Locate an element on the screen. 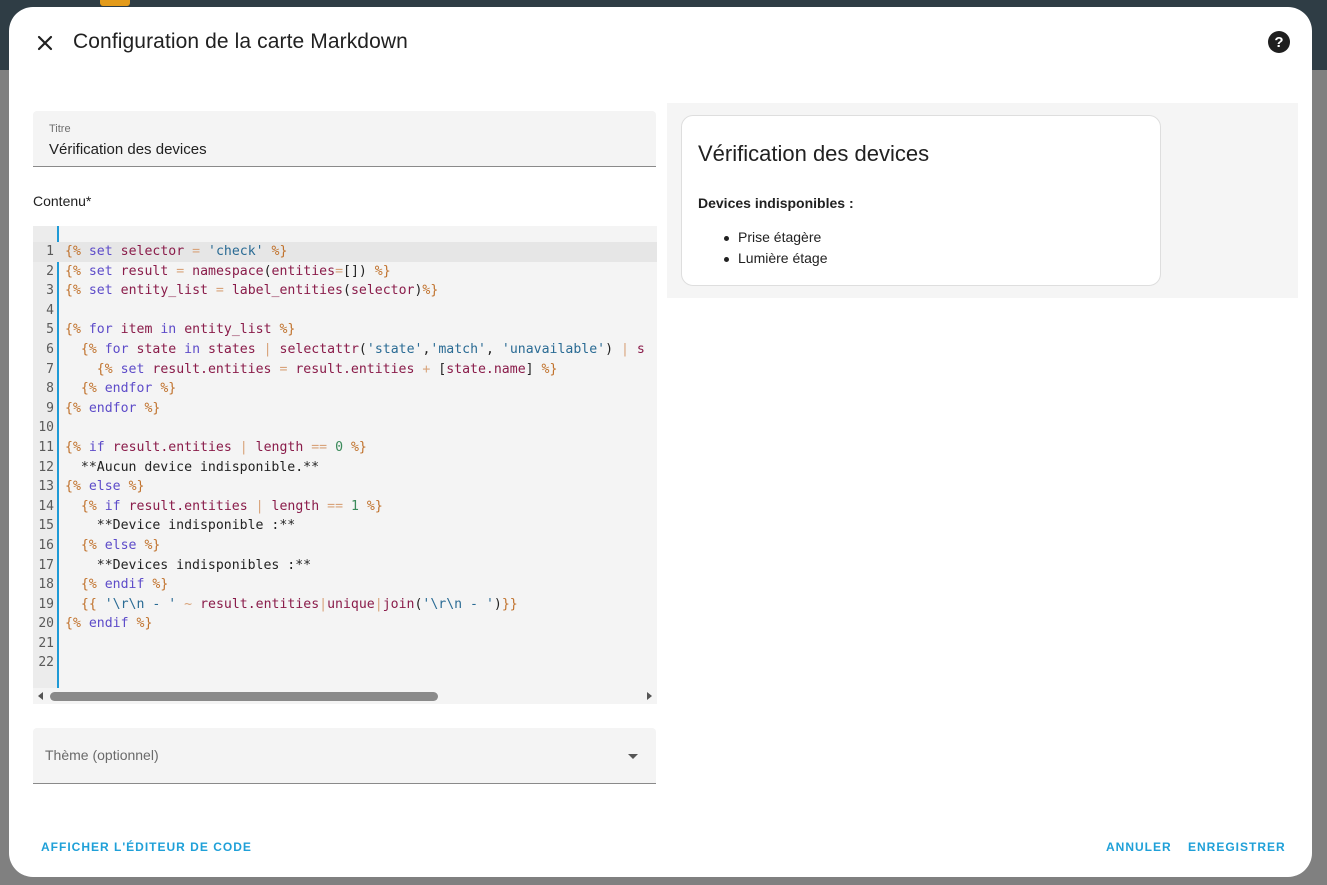 The width and height of the screenshot is (1327, 885). line-number: 12 is located at coordinates (46, 467).